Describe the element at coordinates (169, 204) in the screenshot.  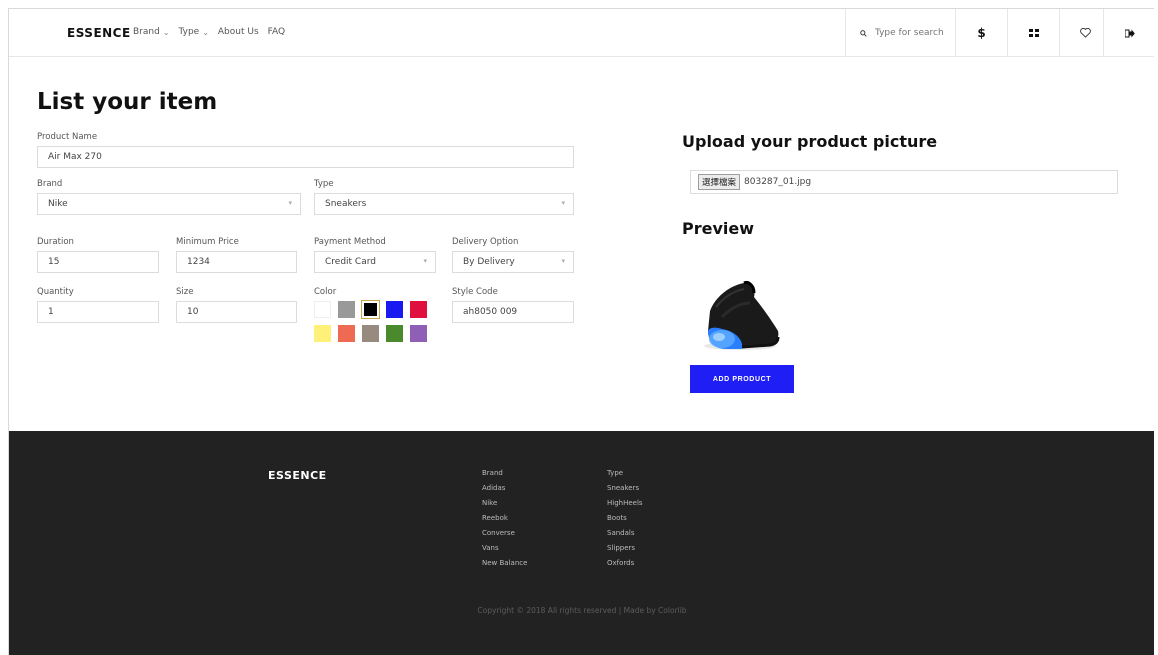
I see `brand-select: Nike` at that location.